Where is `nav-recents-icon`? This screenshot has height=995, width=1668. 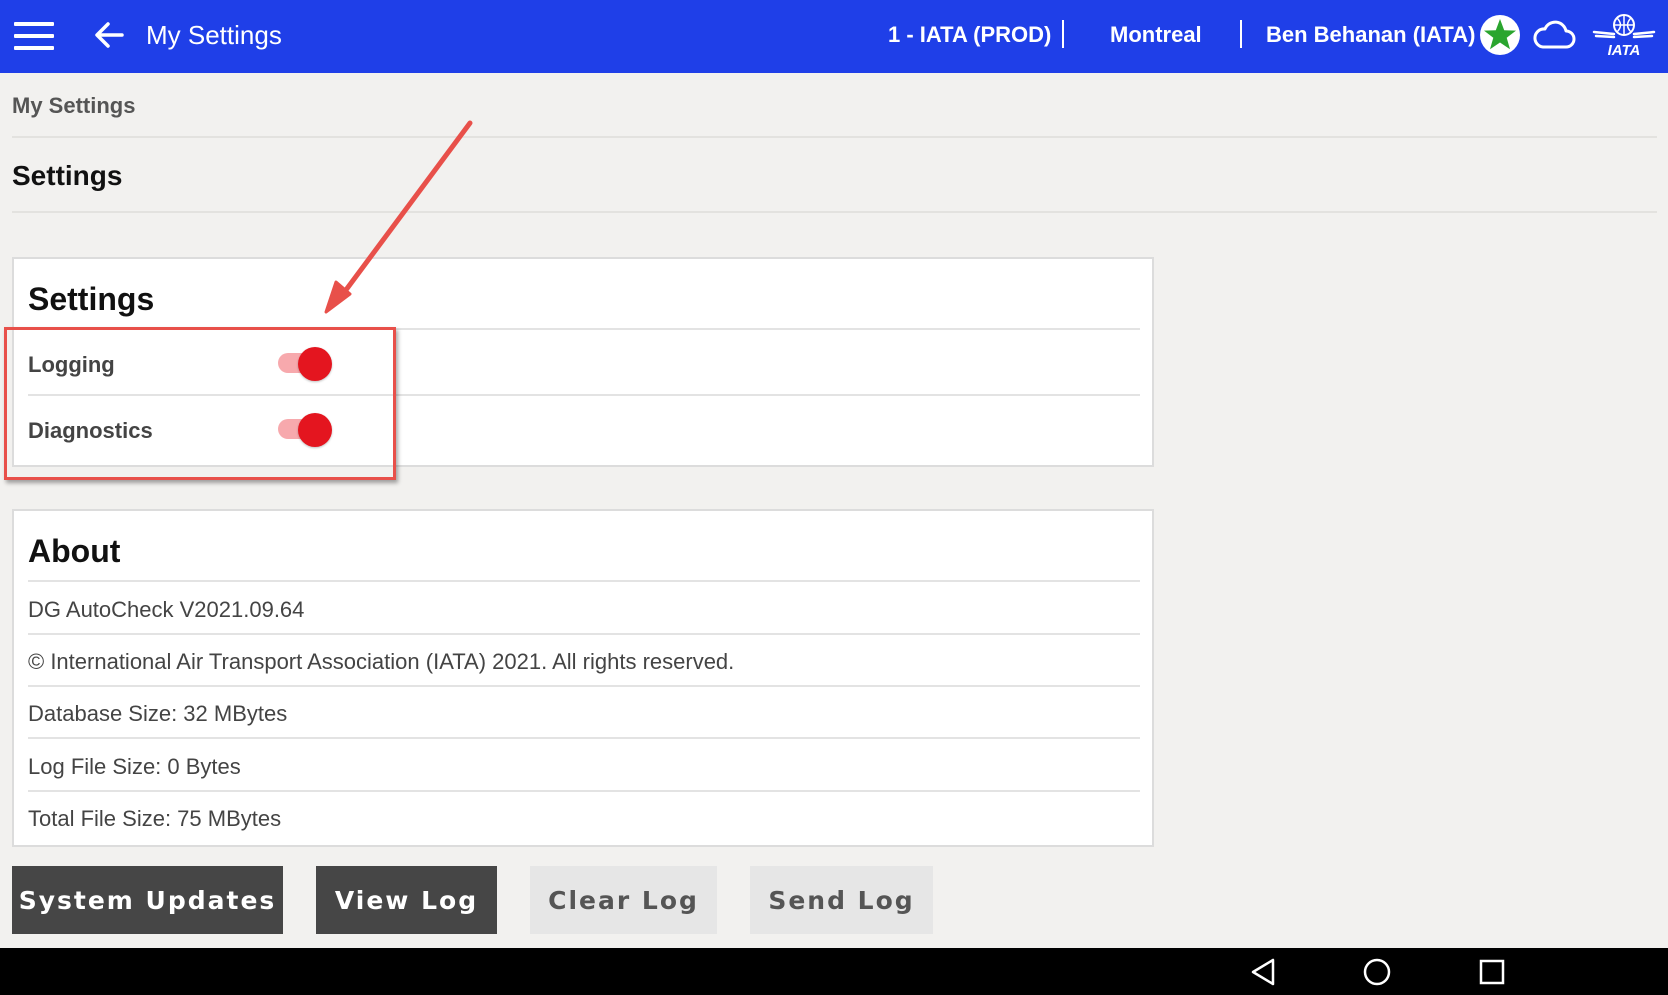
nav-recents-icon is located at coordinates (1492, 972).